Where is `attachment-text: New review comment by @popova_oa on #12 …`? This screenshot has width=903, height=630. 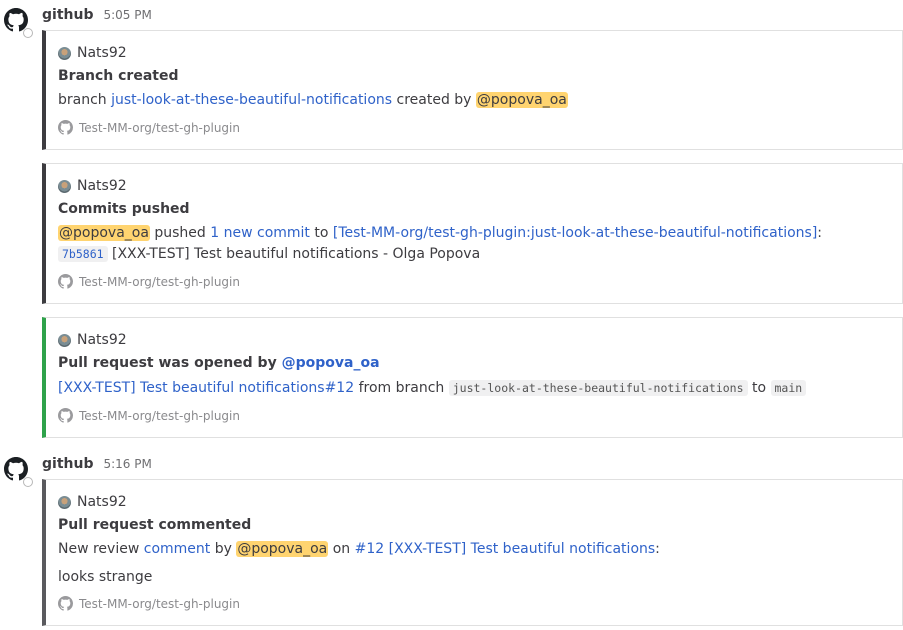
attachment-text: New review comment by @popova_oa on #12 … is located at coordinates (359, 549).